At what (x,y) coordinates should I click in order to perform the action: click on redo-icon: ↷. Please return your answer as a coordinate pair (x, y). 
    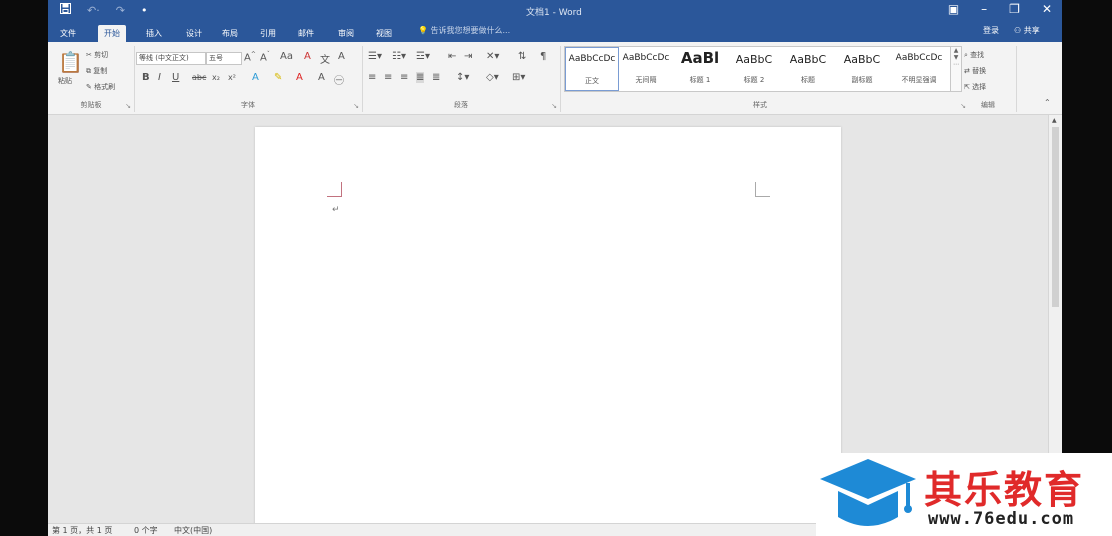
    Looking at the image, I should click on (120, 10).